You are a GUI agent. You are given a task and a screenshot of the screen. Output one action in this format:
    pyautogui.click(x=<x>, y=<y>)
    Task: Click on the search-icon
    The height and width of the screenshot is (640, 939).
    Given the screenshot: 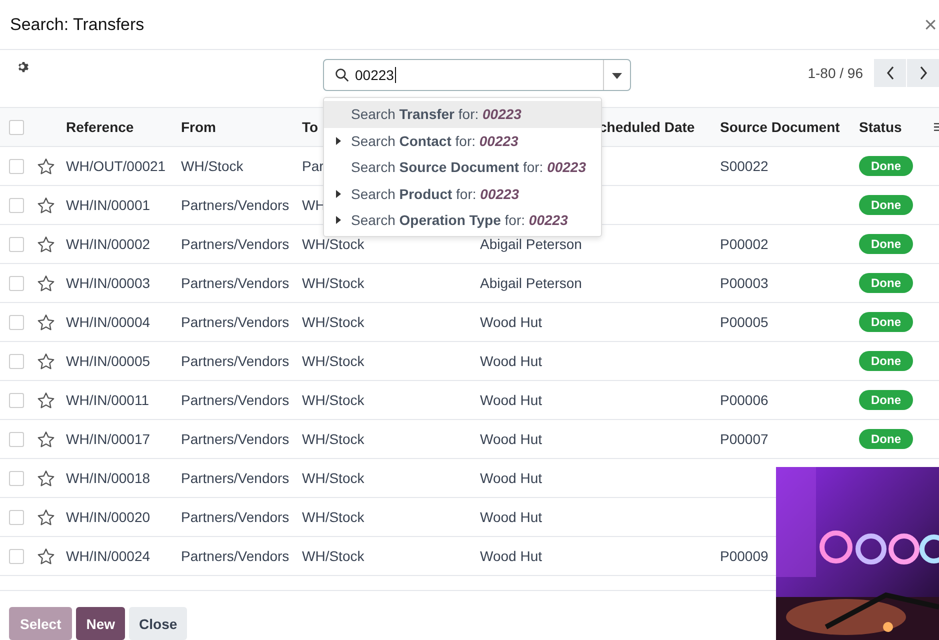 What is the action you would take?
    pyautogui.click(x=342, y=75)
    